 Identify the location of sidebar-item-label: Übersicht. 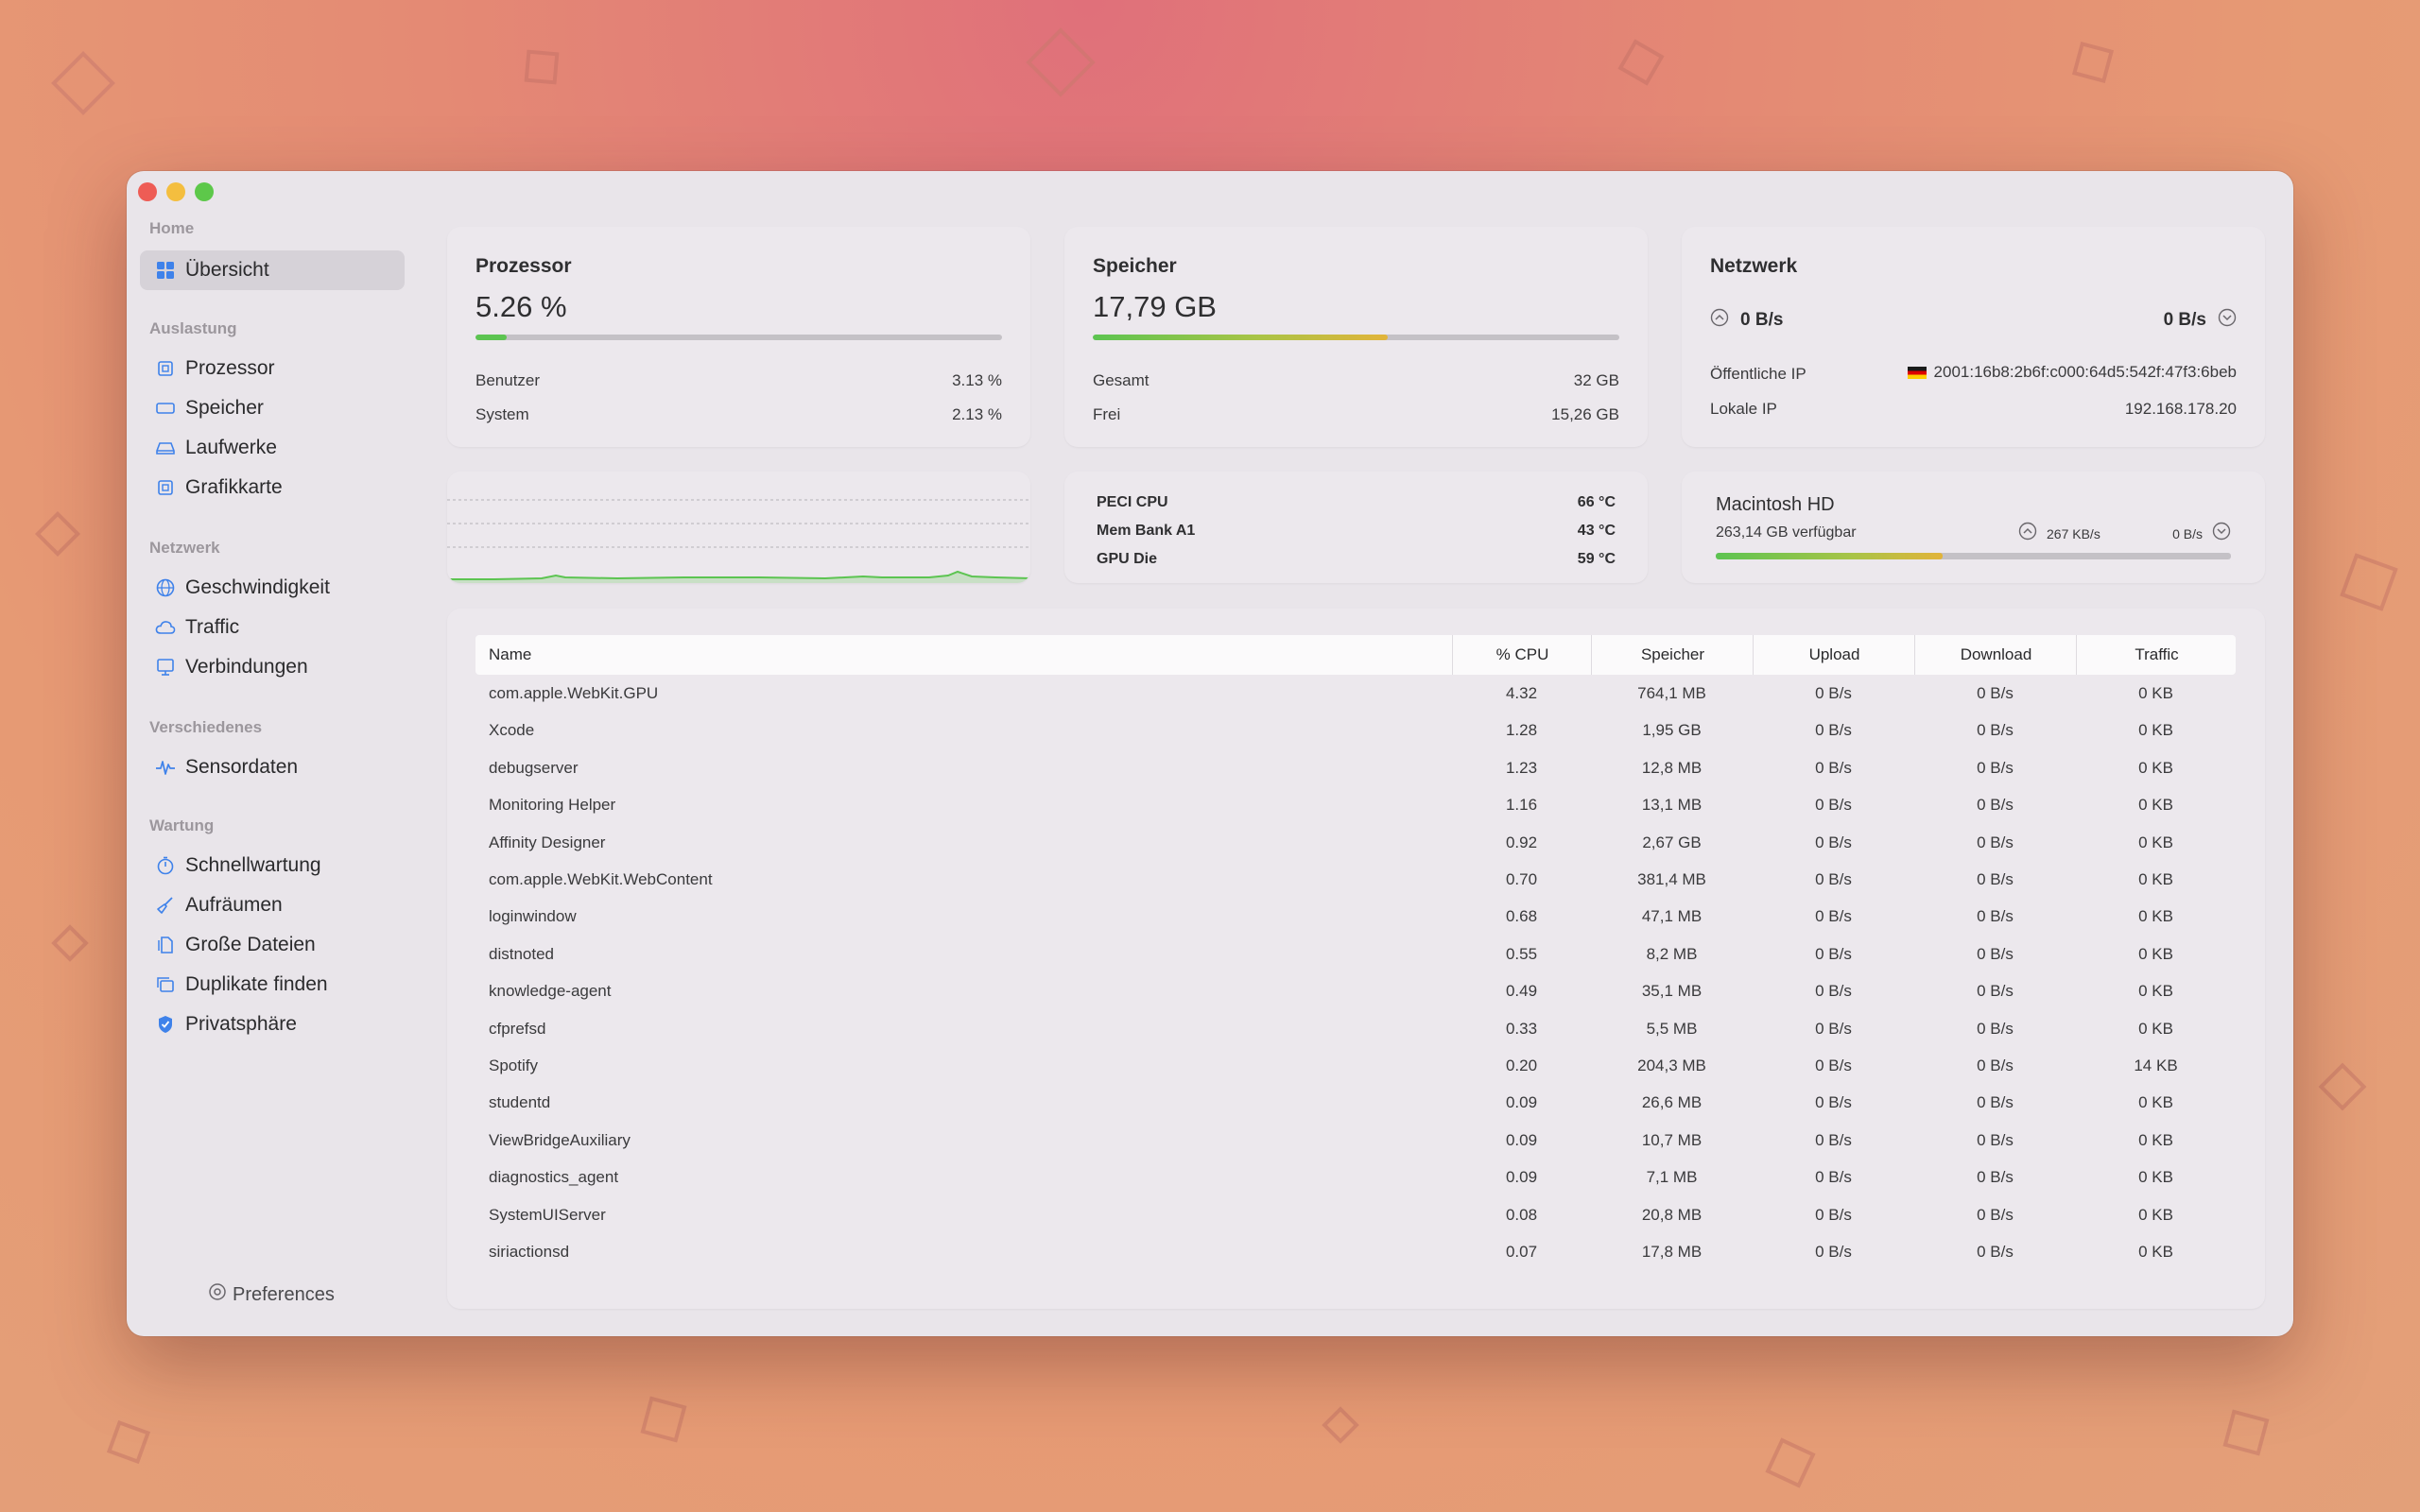
(227, 270).